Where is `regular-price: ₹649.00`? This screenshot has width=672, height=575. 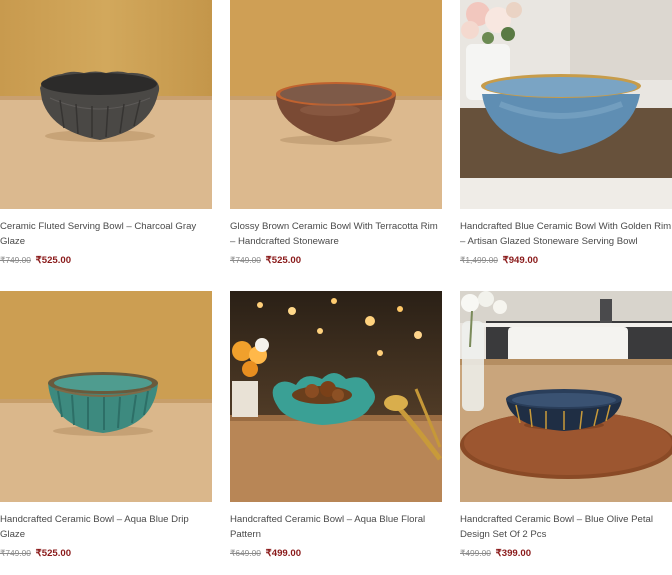
regular-price: ₹649.00 is located at coordinates (245, 553).